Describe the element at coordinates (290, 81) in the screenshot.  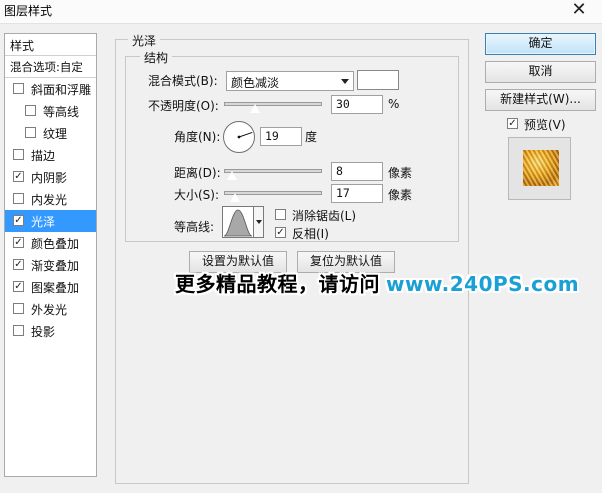
I see `blend-mode-select: 颜色减淡` at that location.